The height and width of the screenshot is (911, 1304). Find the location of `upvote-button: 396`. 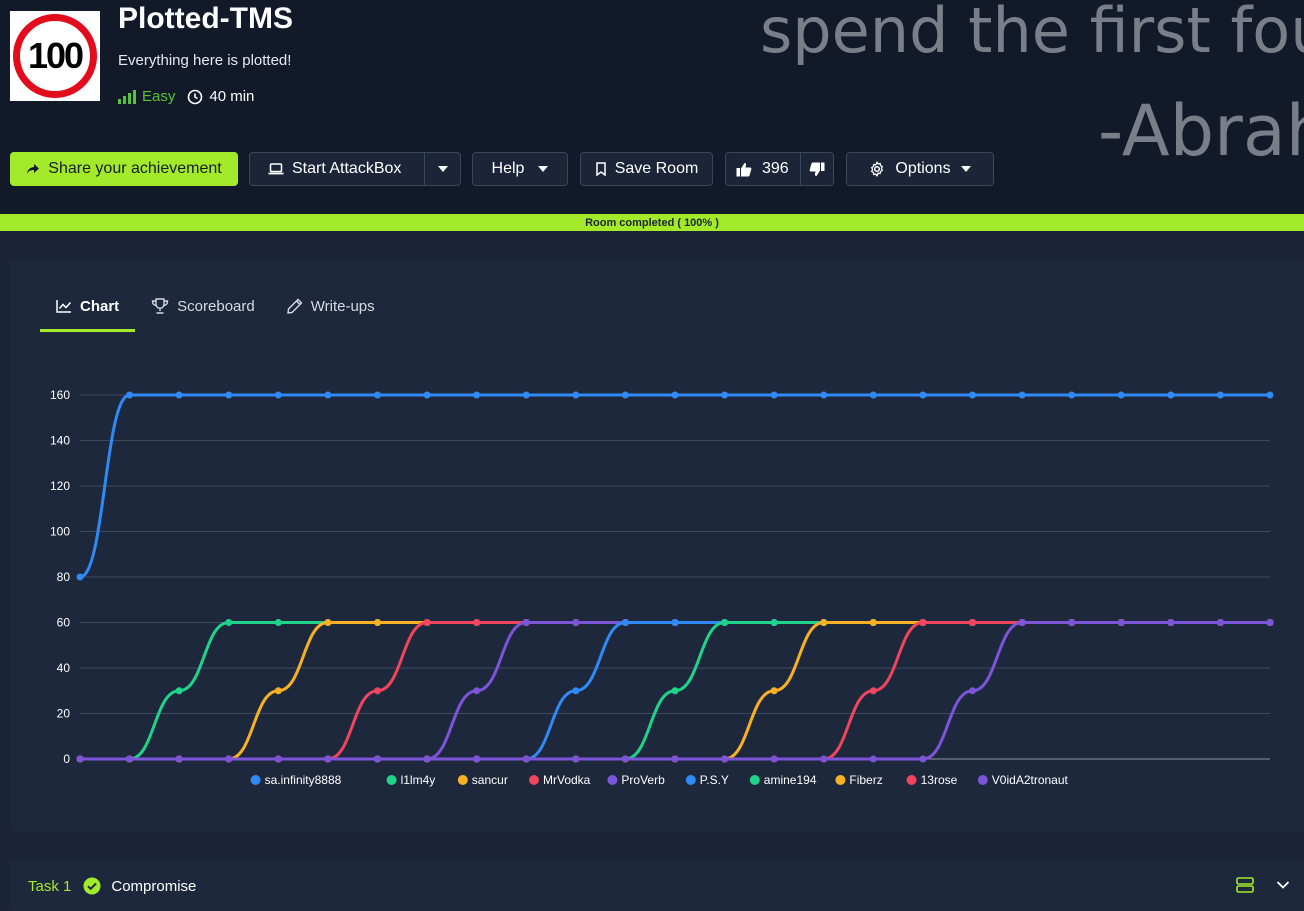

upvote-button: 396 is located at coordinates (763, 169).